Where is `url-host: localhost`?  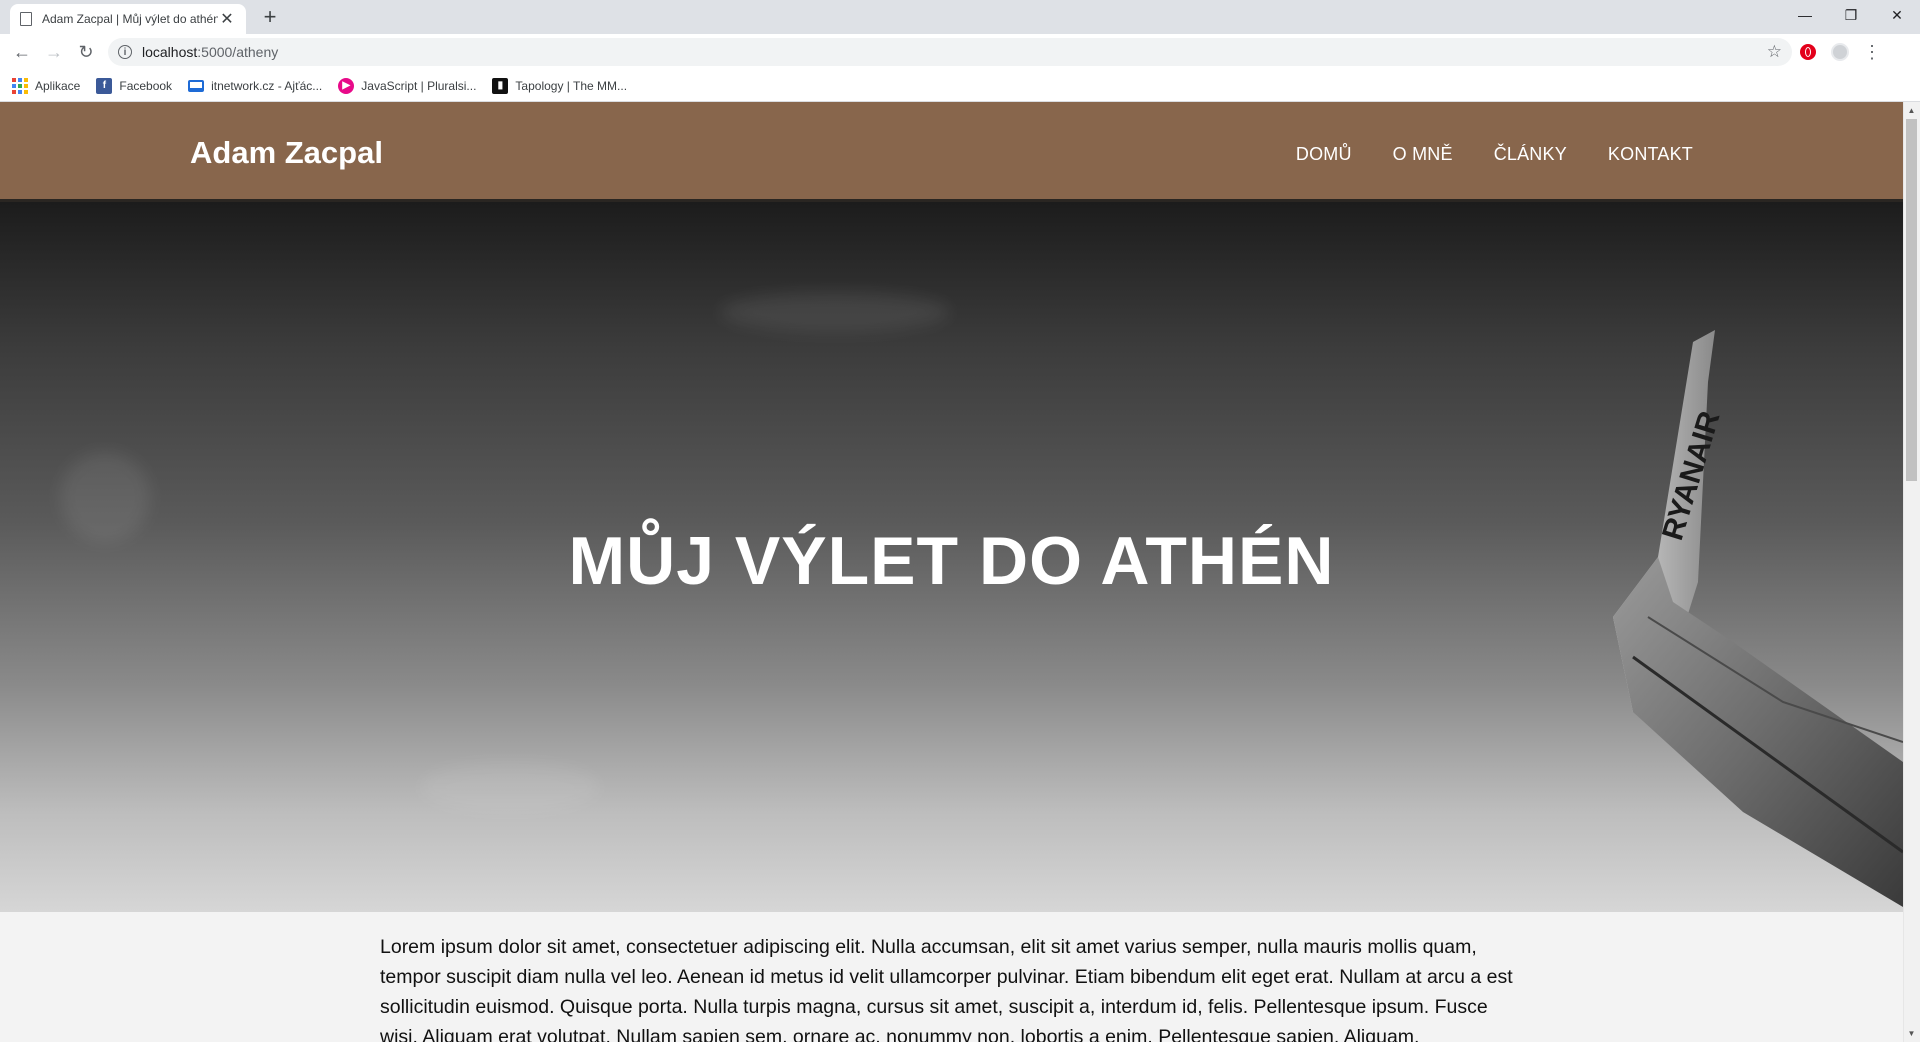
url-host: localhost is located at coordinates (170, 52).